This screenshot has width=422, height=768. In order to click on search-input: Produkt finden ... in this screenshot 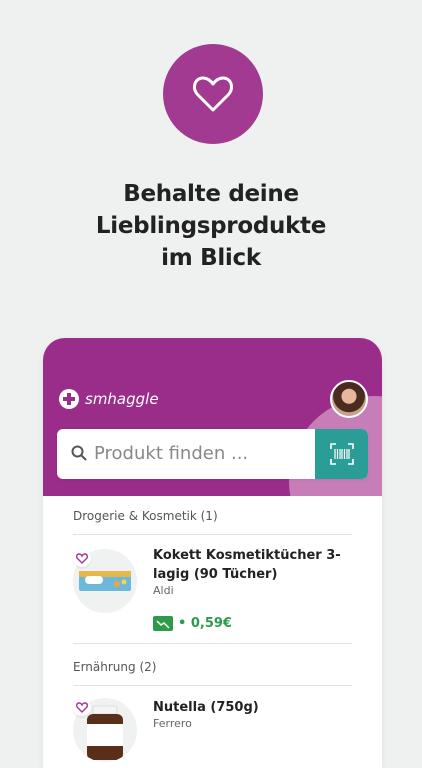, I will do `click(171, 453)`.